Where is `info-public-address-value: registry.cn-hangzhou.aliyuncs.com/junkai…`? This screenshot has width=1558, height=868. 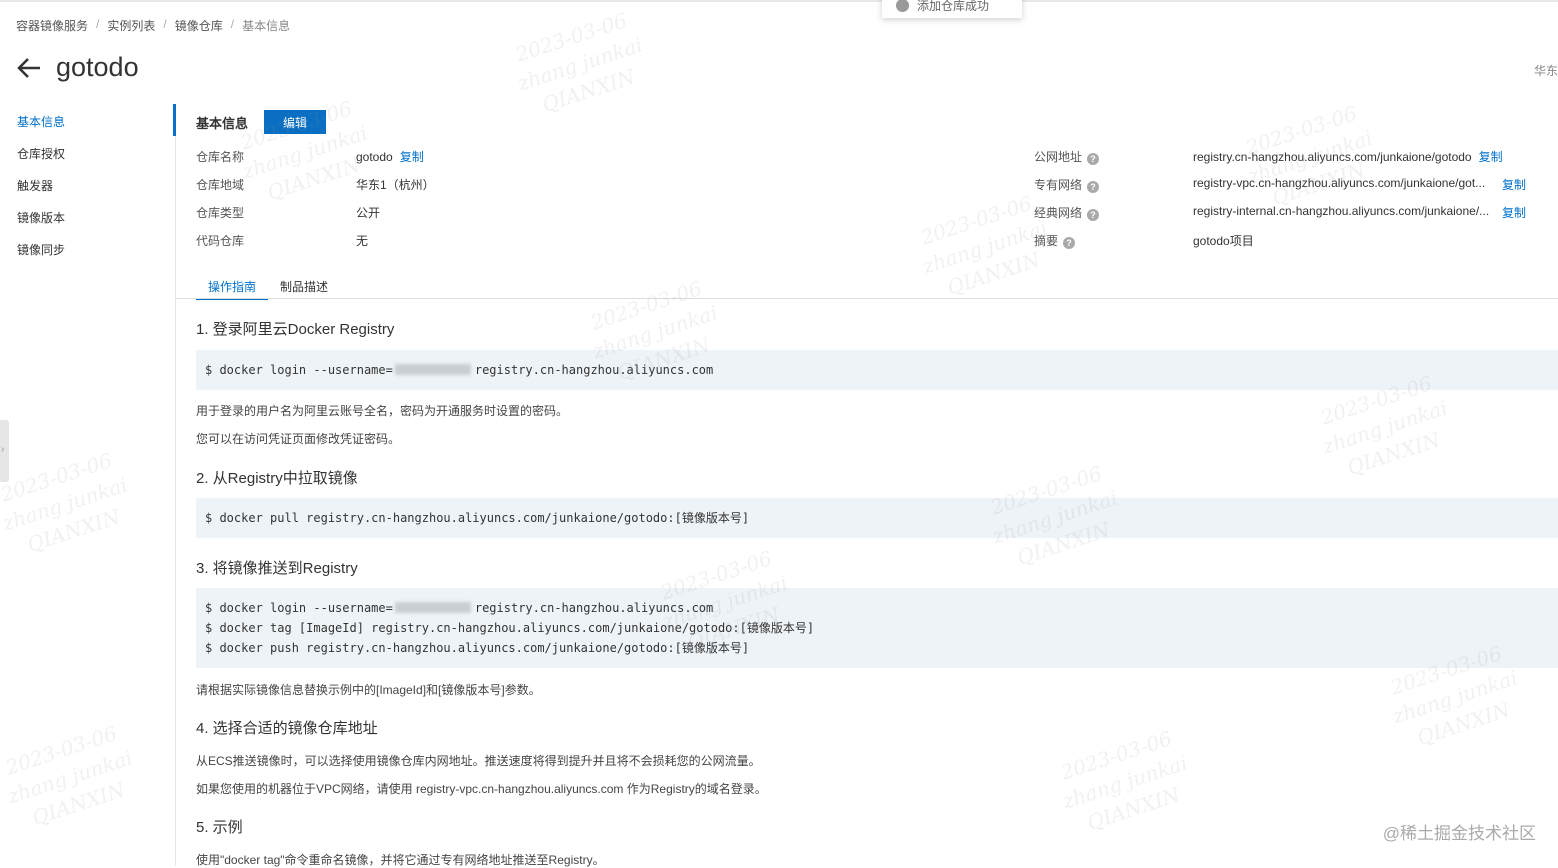
info-public-address-value: registry.cn-hangzhou.aliyuncs.com/junkai… is located at coordinates (1348, 157).